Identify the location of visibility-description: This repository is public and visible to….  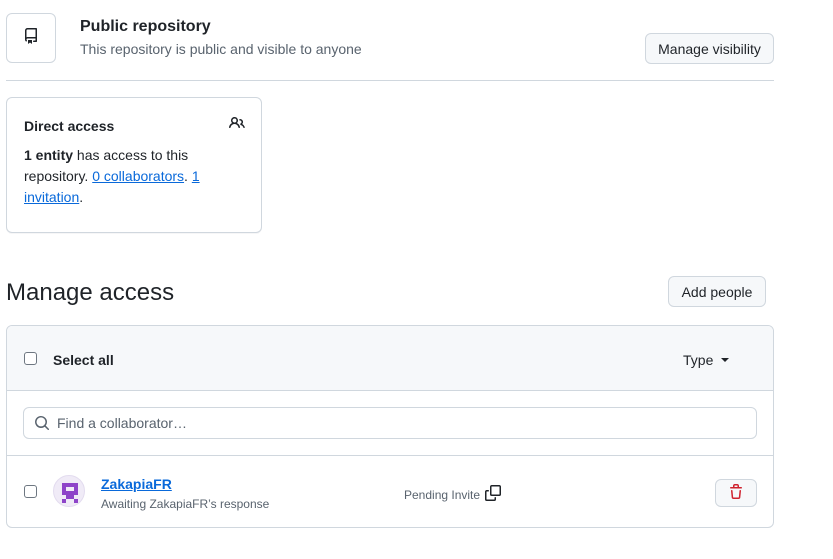
(221, 49).